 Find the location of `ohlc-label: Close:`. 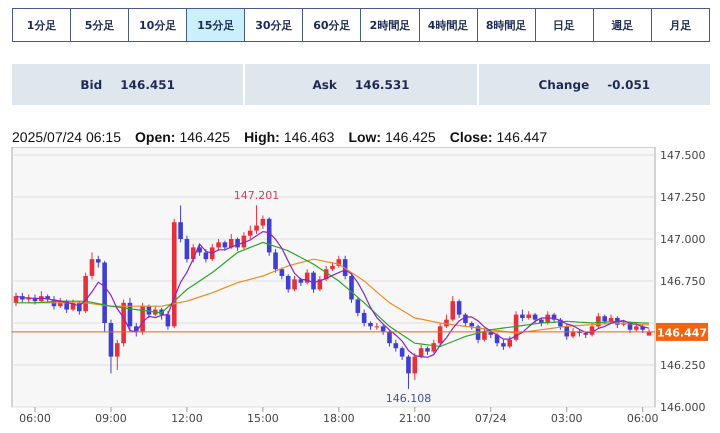

ohlc-label: Close: is located at coordinates (471, 137).